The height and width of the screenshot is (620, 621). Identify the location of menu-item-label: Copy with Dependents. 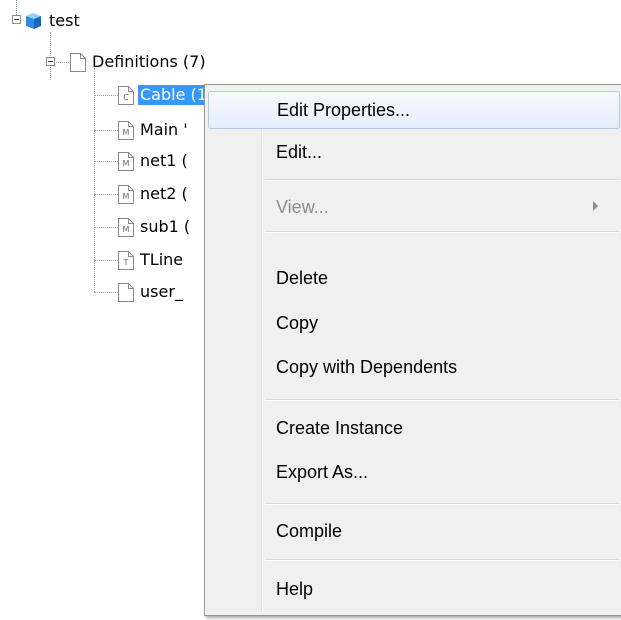
(367, 366).